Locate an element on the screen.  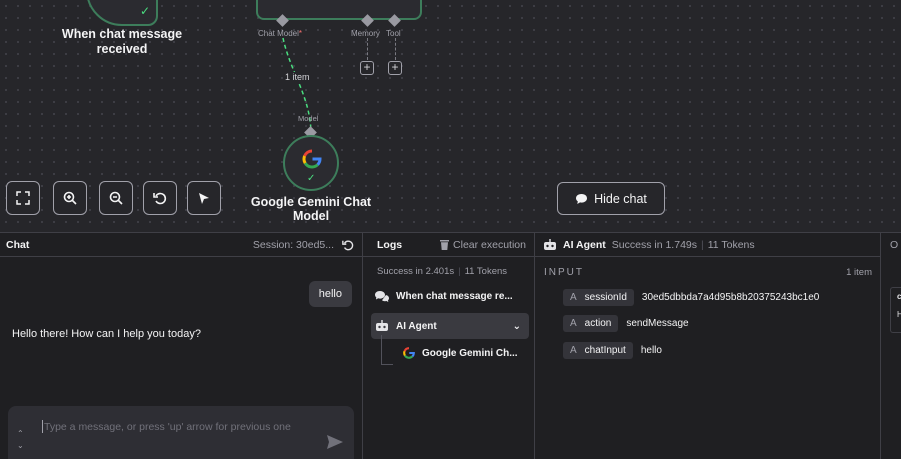
detail-node-name: AI Agent is located at coordinates (584, 244).